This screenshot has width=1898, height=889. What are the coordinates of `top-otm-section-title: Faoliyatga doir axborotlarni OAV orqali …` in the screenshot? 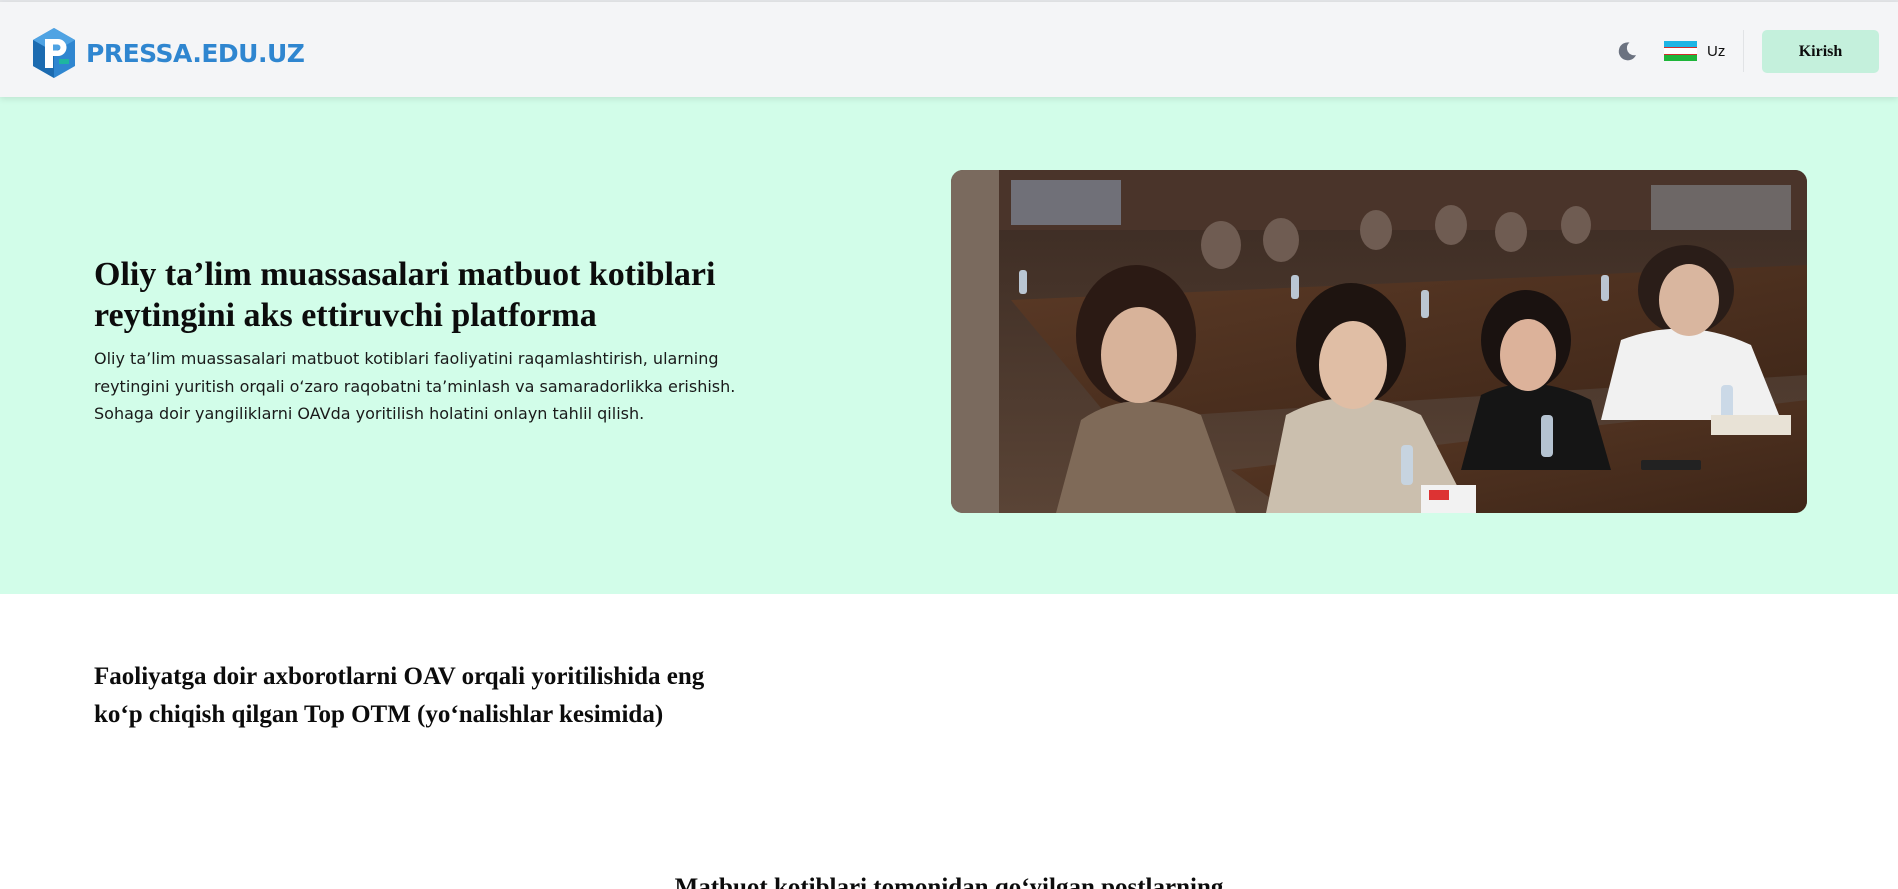 It's located at (399, 695).